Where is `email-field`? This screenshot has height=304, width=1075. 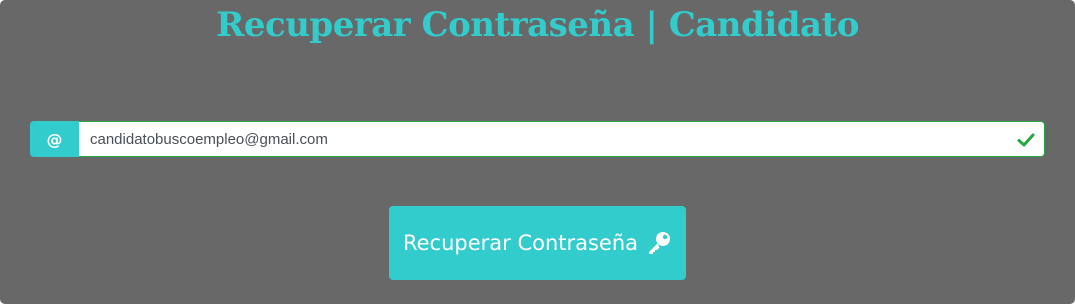
email-field is located at coordinates (561, 139).